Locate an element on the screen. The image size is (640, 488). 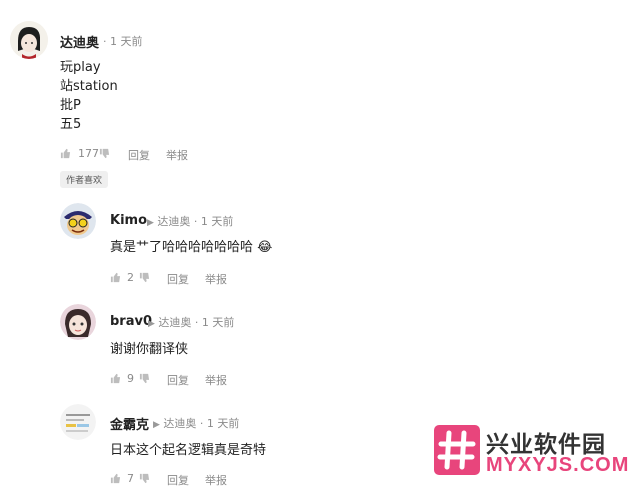
like-count: 9 is located at coordinates (130, 378).